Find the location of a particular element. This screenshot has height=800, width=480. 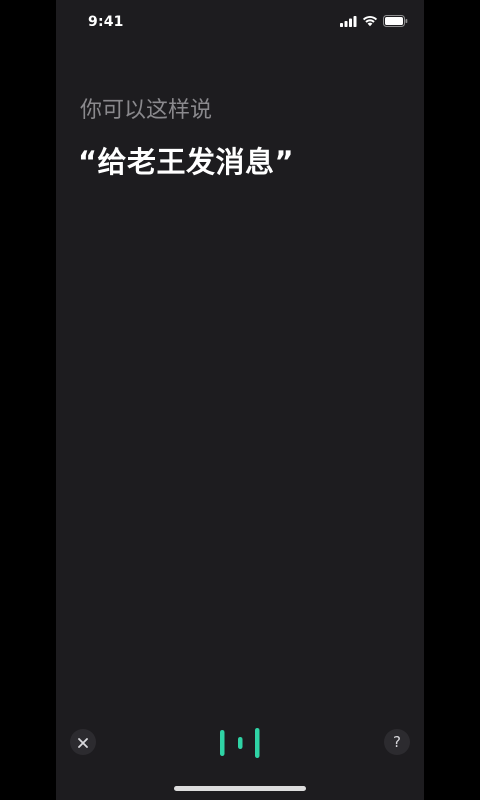

wifi-icon is located at coordinates (370, 21).